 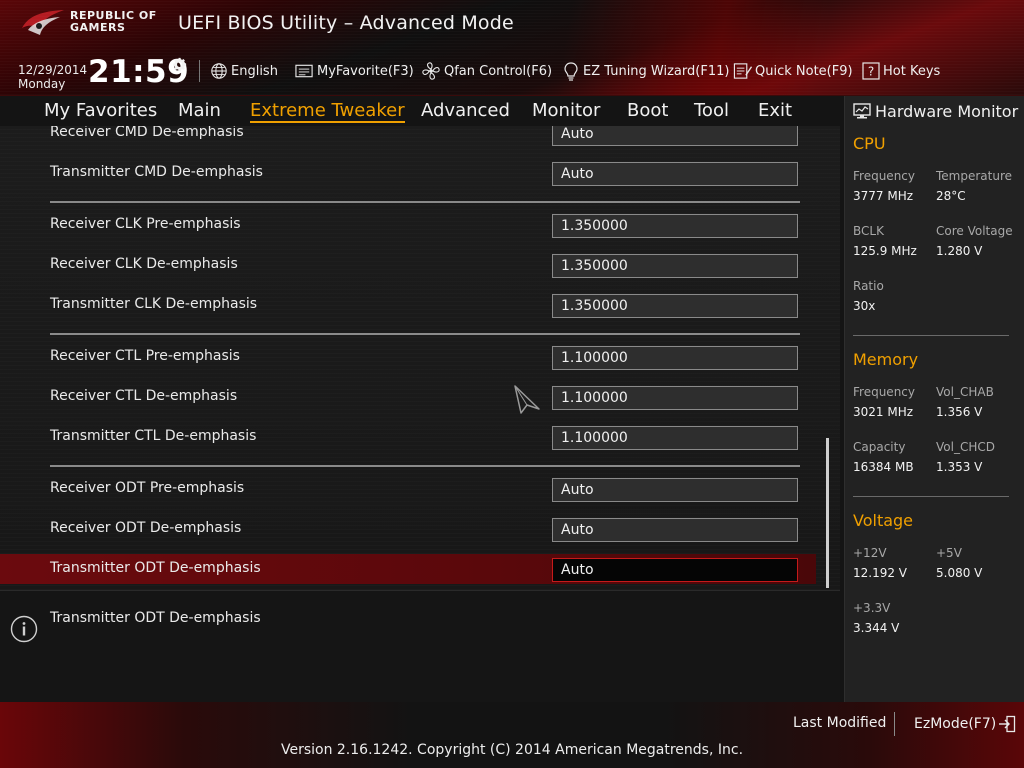 What do you see at coordinates (24, 629) in the screenshot?
I see `info-icon` at bounding box center [24, 629].